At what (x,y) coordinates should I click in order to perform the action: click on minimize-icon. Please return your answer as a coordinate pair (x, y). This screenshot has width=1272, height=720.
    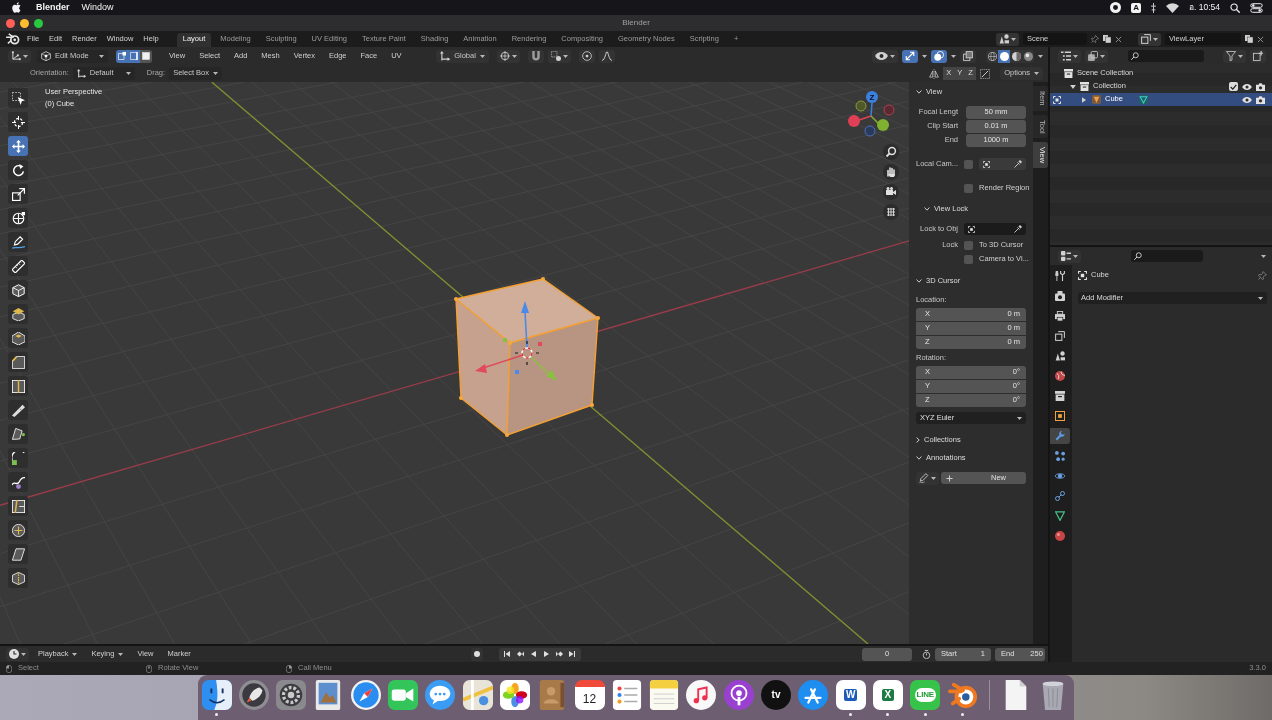
    Looking at the image, I should click on (24, 23).